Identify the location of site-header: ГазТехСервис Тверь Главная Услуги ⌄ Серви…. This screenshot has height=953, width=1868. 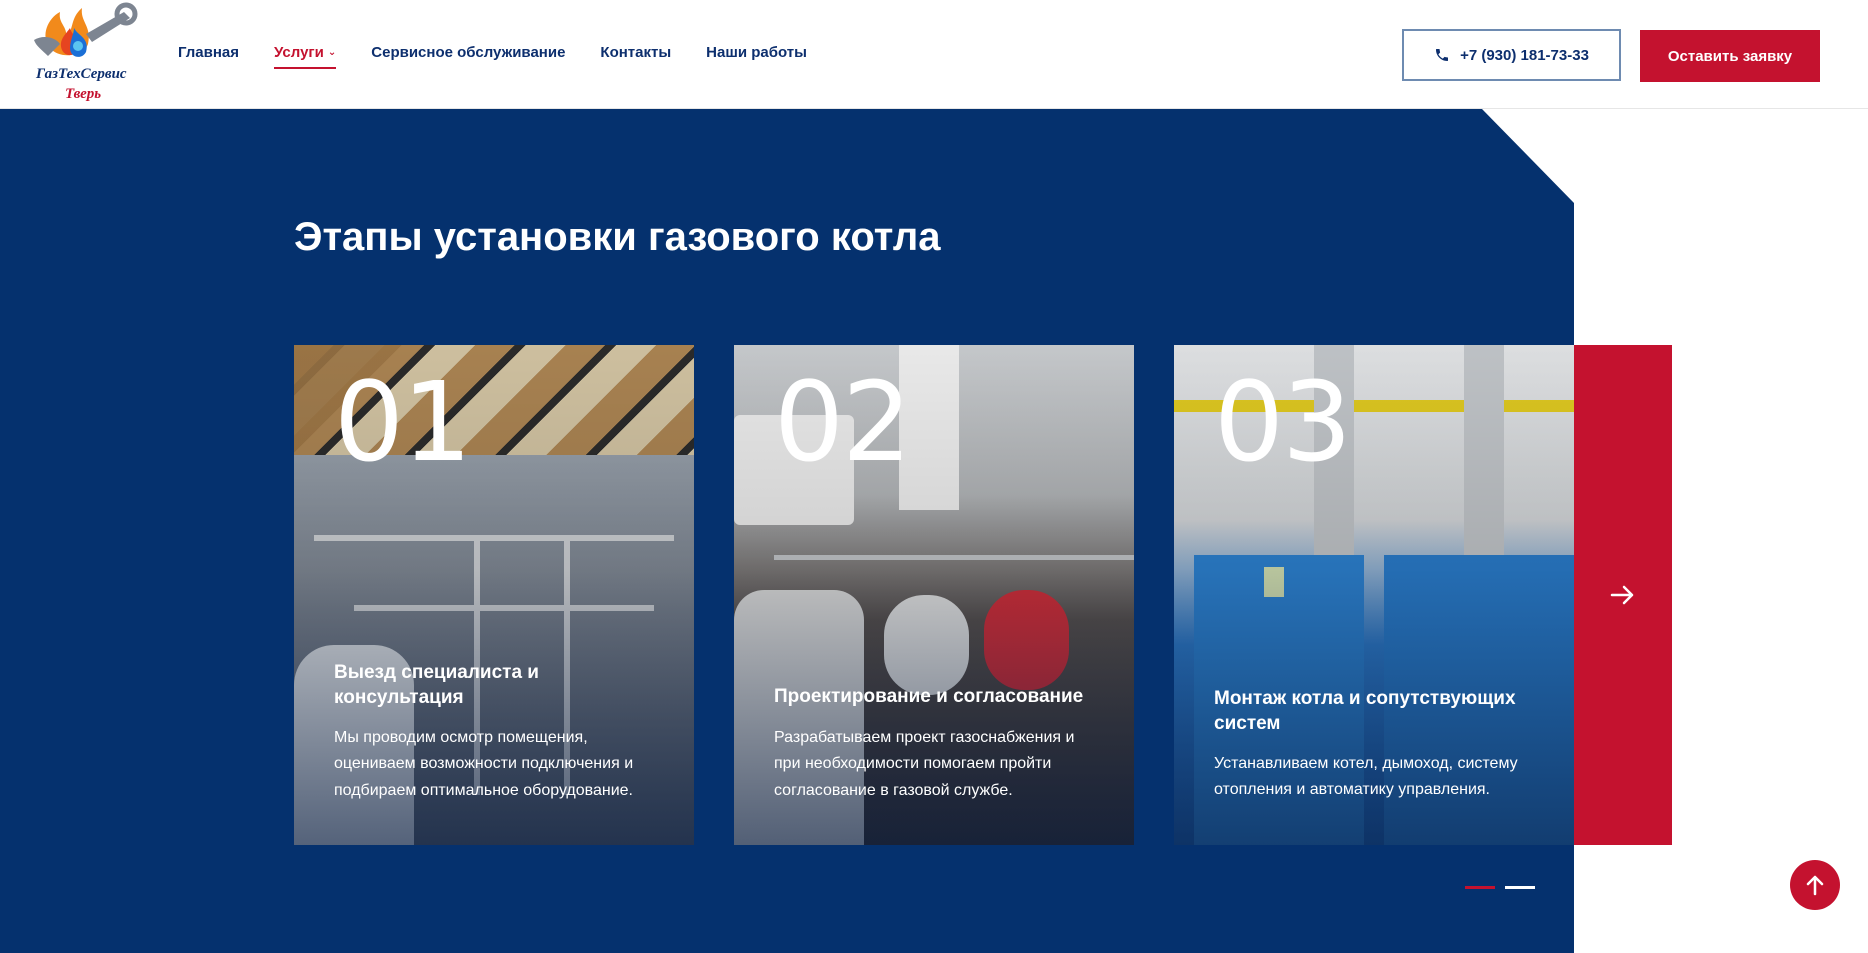
(934, 54).